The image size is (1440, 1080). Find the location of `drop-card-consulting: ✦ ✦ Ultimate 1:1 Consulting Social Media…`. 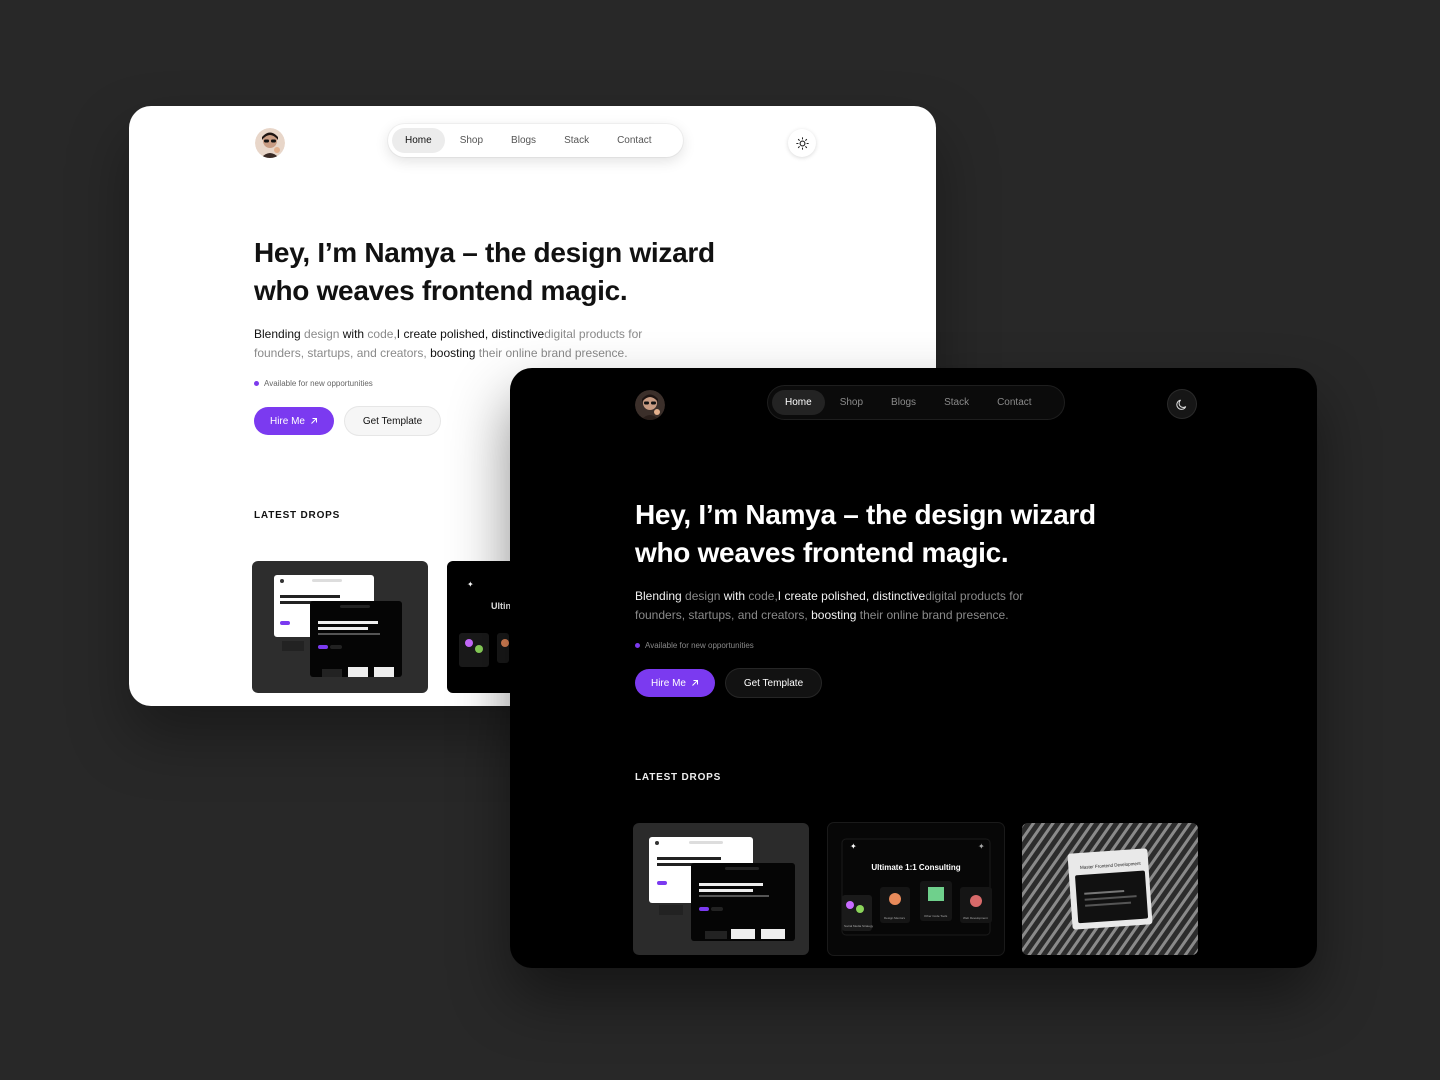

drop-card-consulting: ✦ ✦ Ultimate 1:1 Consulting Social Media… is located at coordinates (916, 889).